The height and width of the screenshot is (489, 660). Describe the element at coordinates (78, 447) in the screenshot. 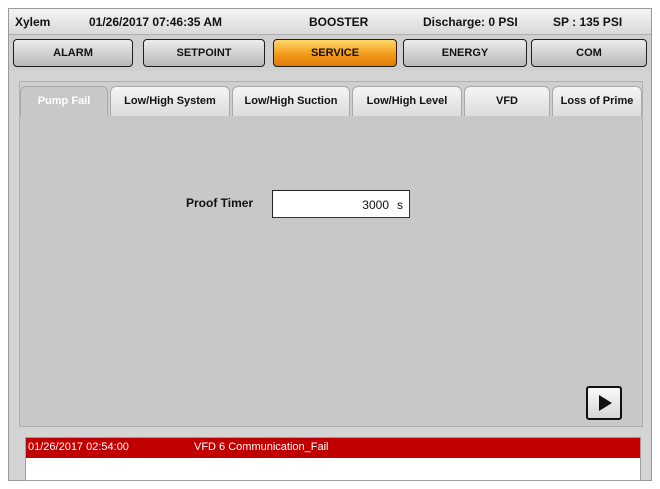

I see `alarm-timestamp: 01/26/2017 02:54:00` at that location.